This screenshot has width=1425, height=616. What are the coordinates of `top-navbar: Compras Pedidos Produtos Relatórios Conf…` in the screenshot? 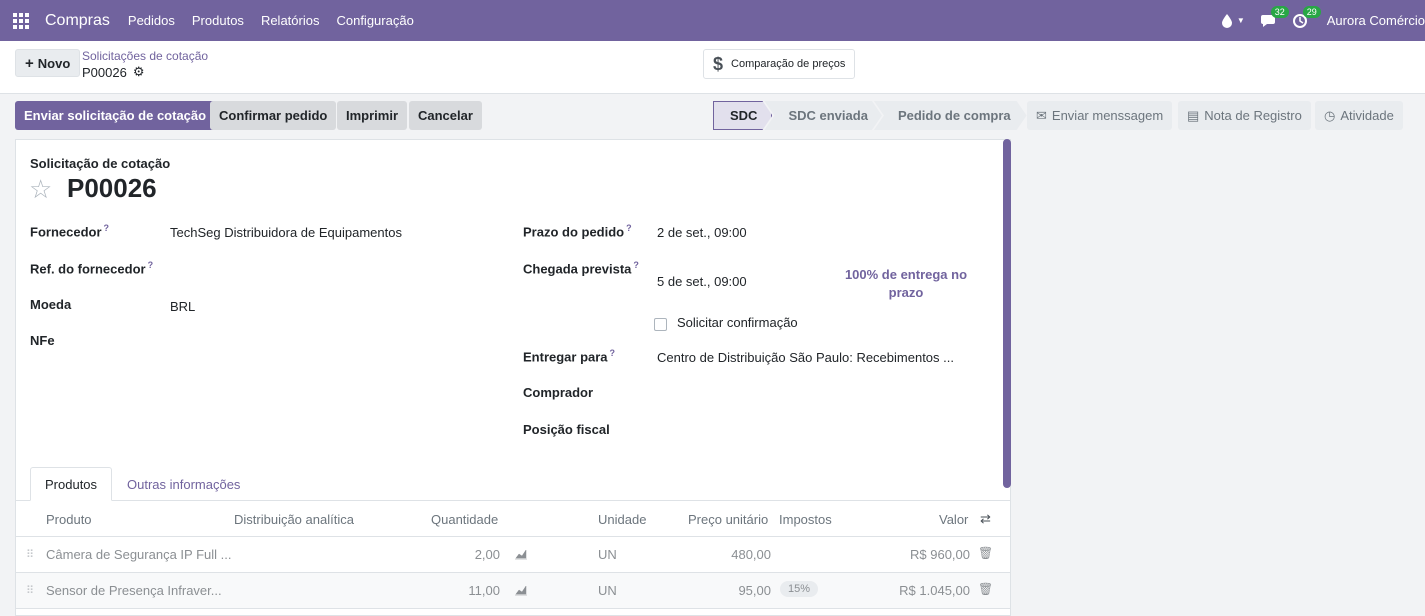 It's located at (712, 20).